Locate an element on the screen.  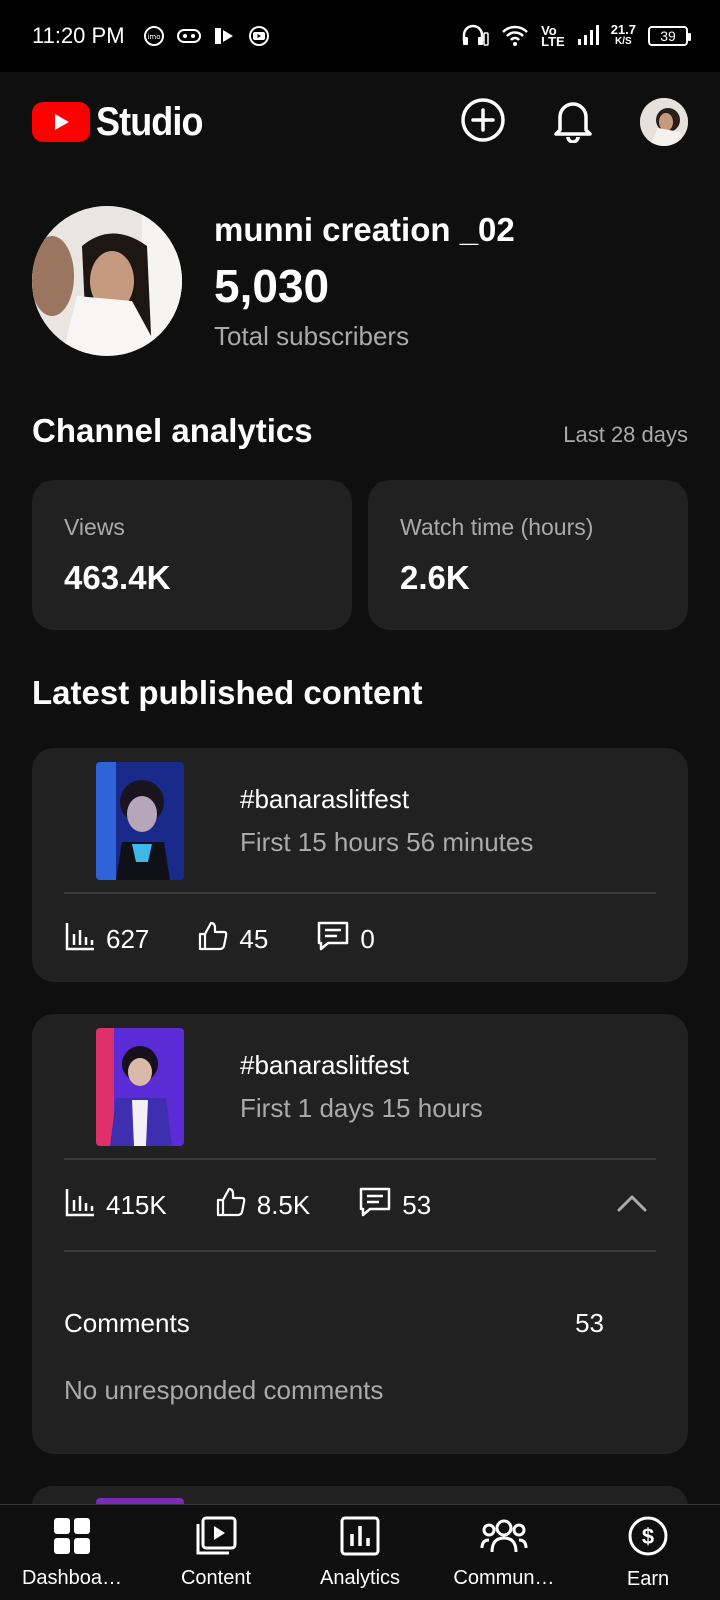
chevron-up-icon is located at coordinates (632, 1205).